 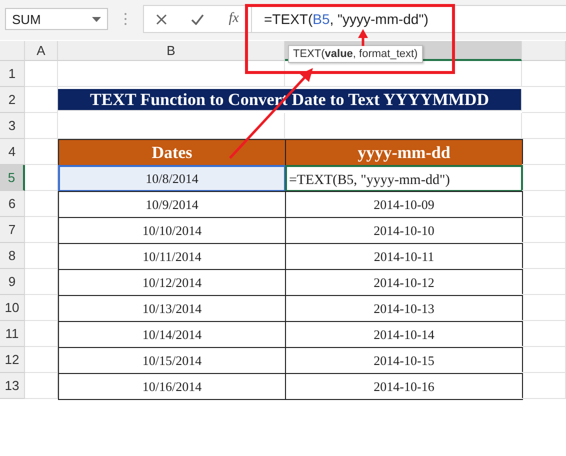 I want to click on row-header: 10, so click(x=12, y=308).